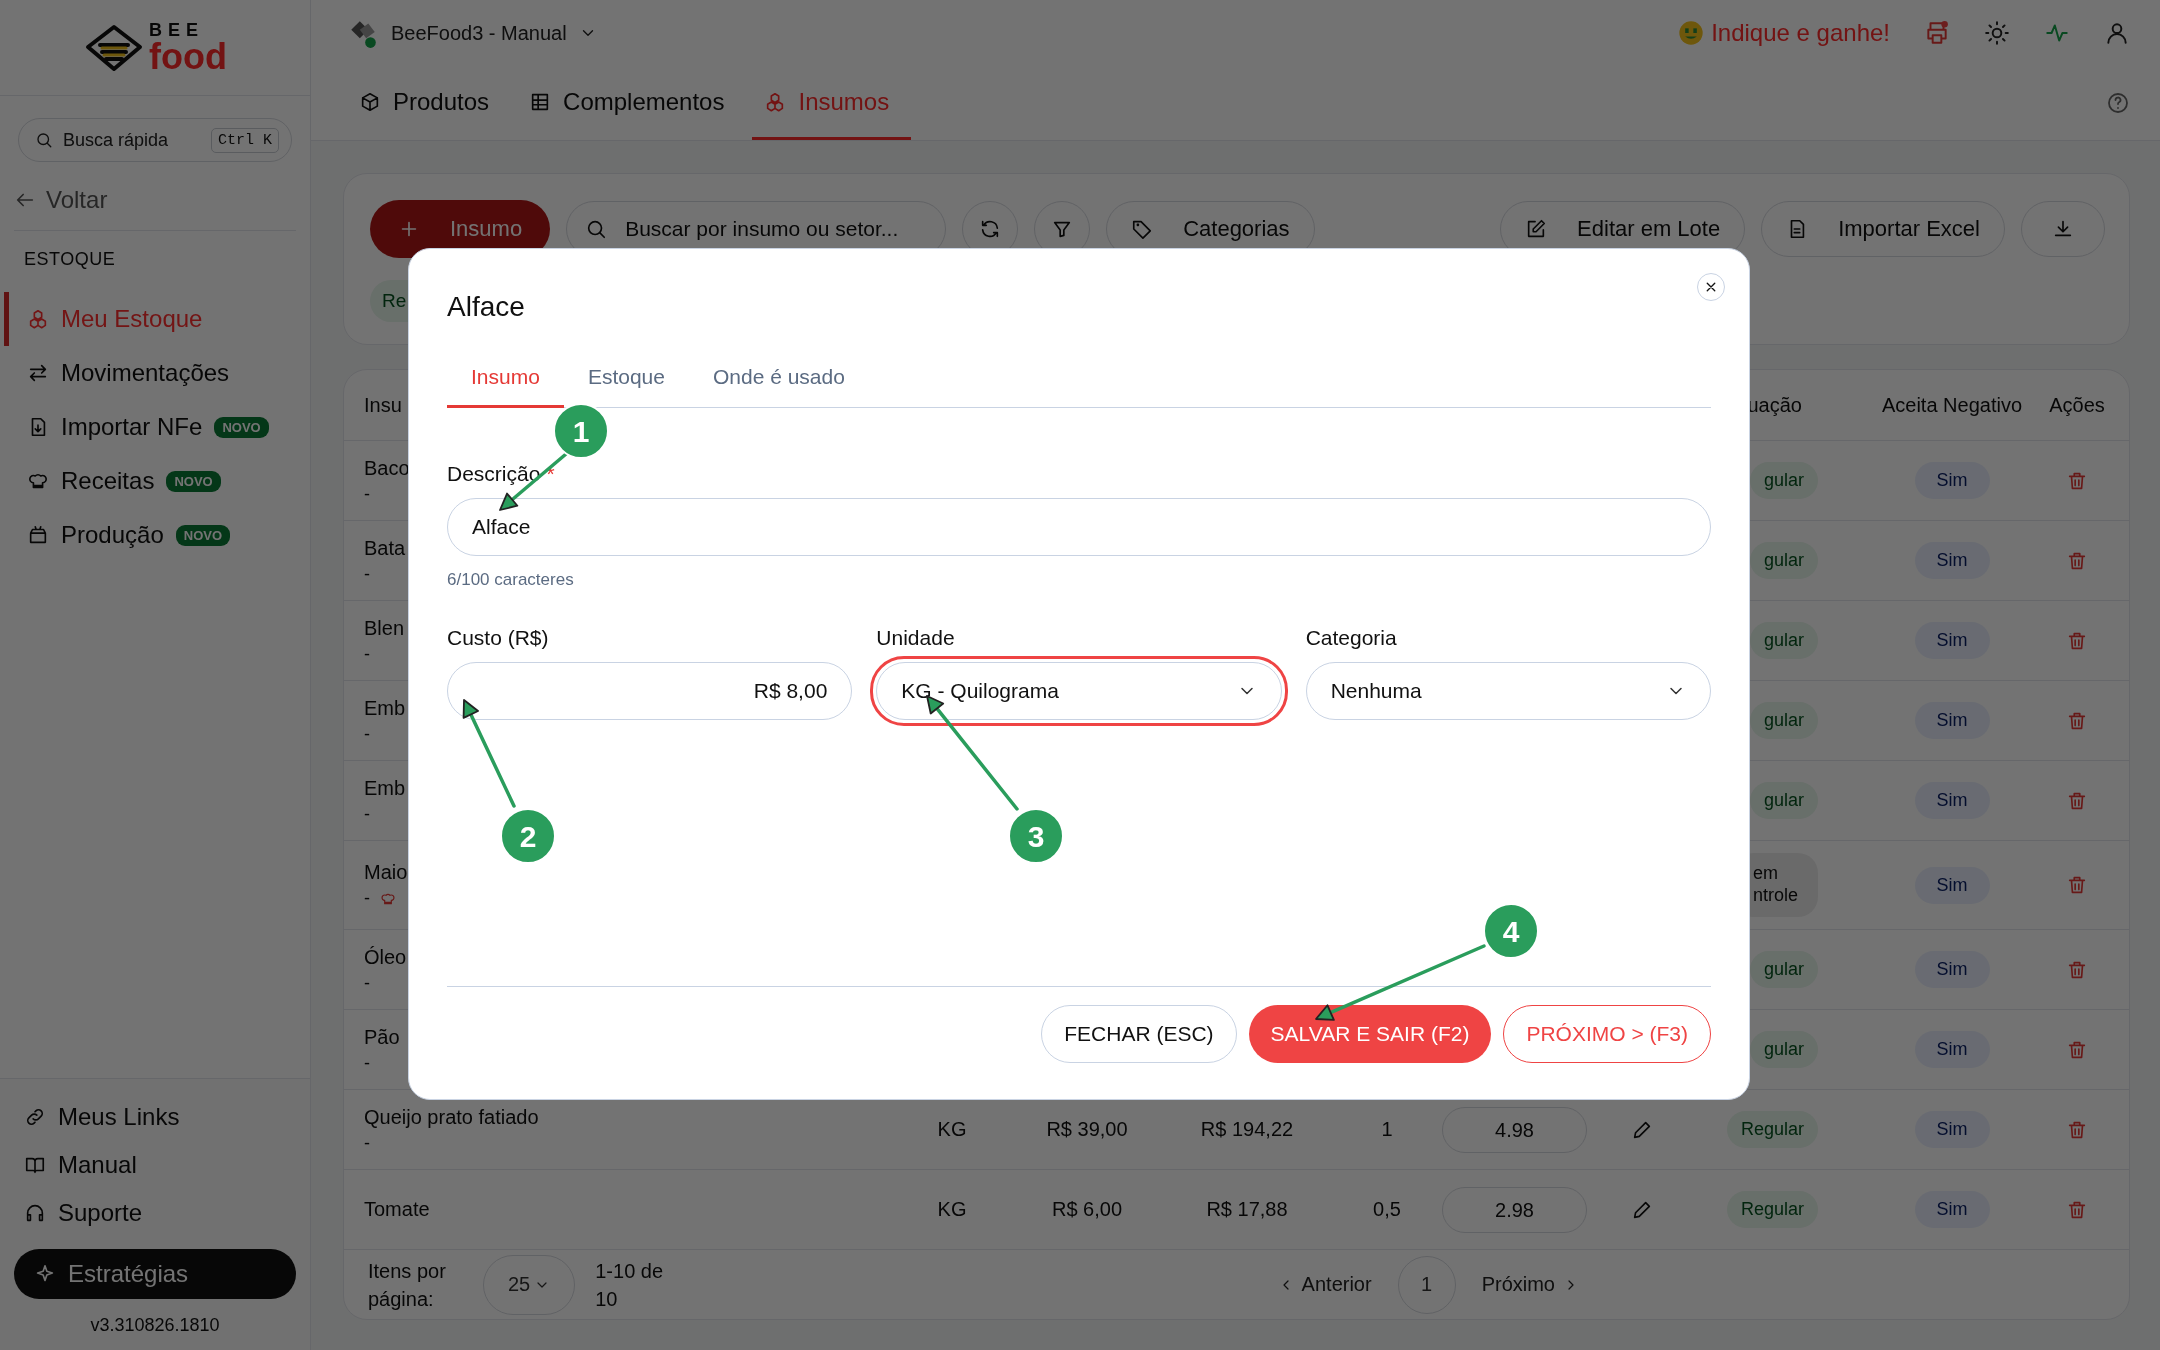 This screenshot has width=2160, height=1350. What do you see at coordinates (145, 373) in the screenshot?
I see `sidebar-item-label: Movimentações` at bounding box center [145, 373].